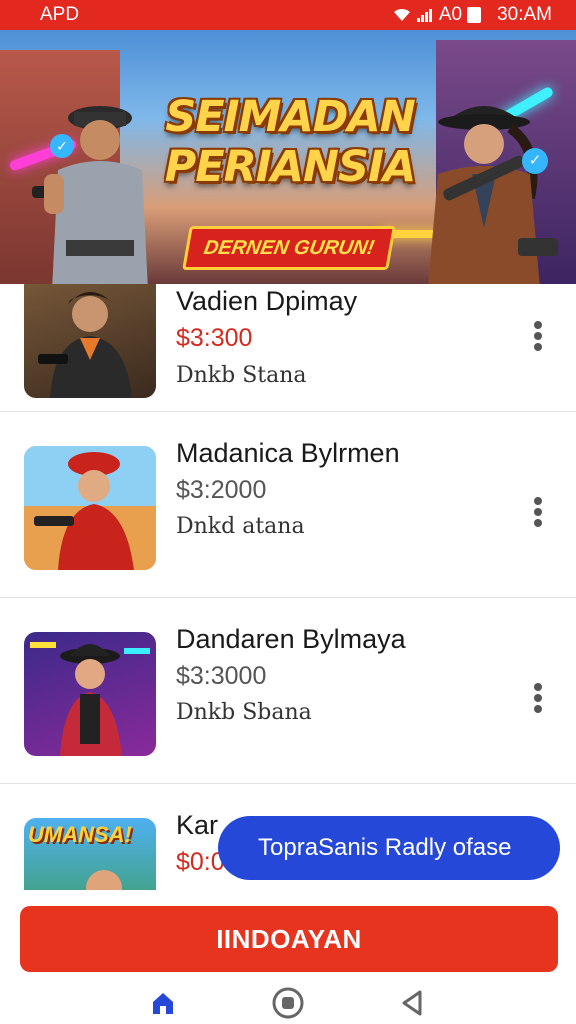 Image resolution: width=576 pixels, height=1024 pixels. What do you see at coordinates (163, 1003) in the screenshot?
I see `home-icon` at bounding box center [163, 1003].